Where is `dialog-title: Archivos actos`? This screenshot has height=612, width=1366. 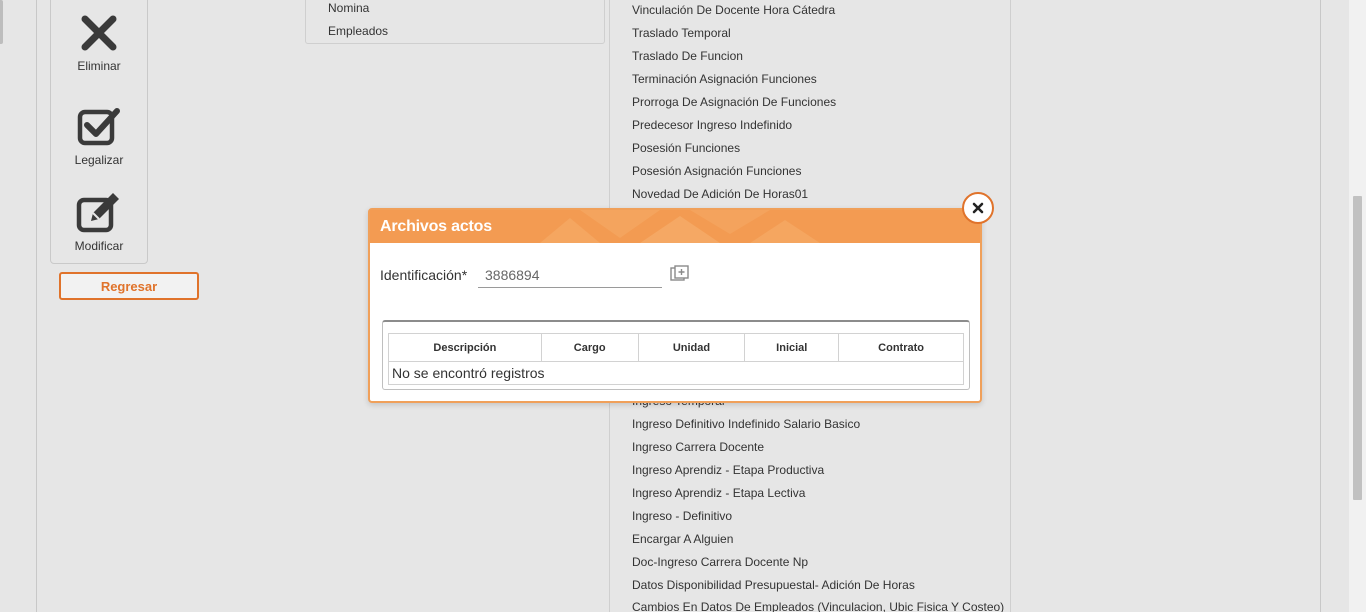 dialog-title: Archivos actos is located at coordinates (436, 226).